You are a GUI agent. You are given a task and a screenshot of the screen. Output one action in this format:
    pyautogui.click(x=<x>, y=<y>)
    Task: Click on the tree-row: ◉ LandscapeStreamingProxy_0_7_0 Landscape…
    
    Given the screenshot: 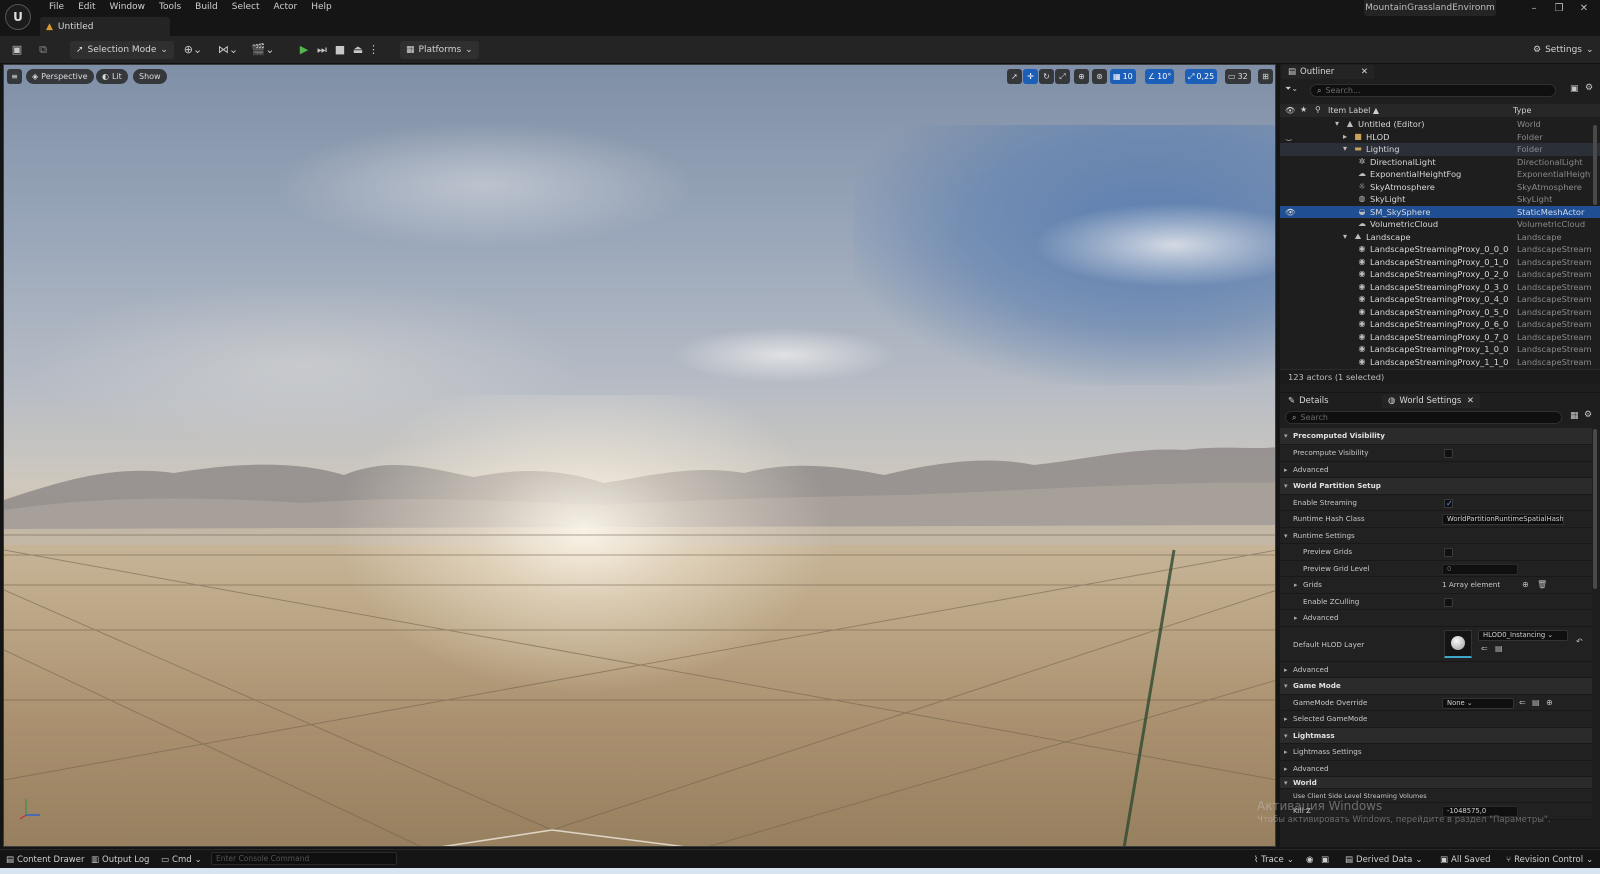 What is the action you would take?
    pyautogui.click(x=1440, y=337)
    